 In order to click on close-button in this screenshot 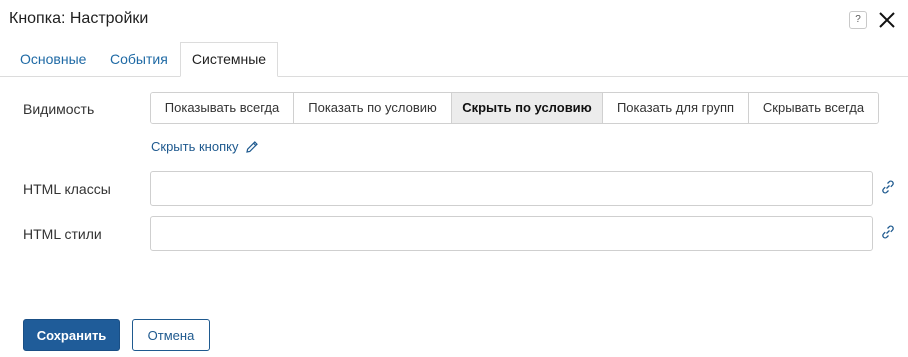, I will do `click(887, 20)`.